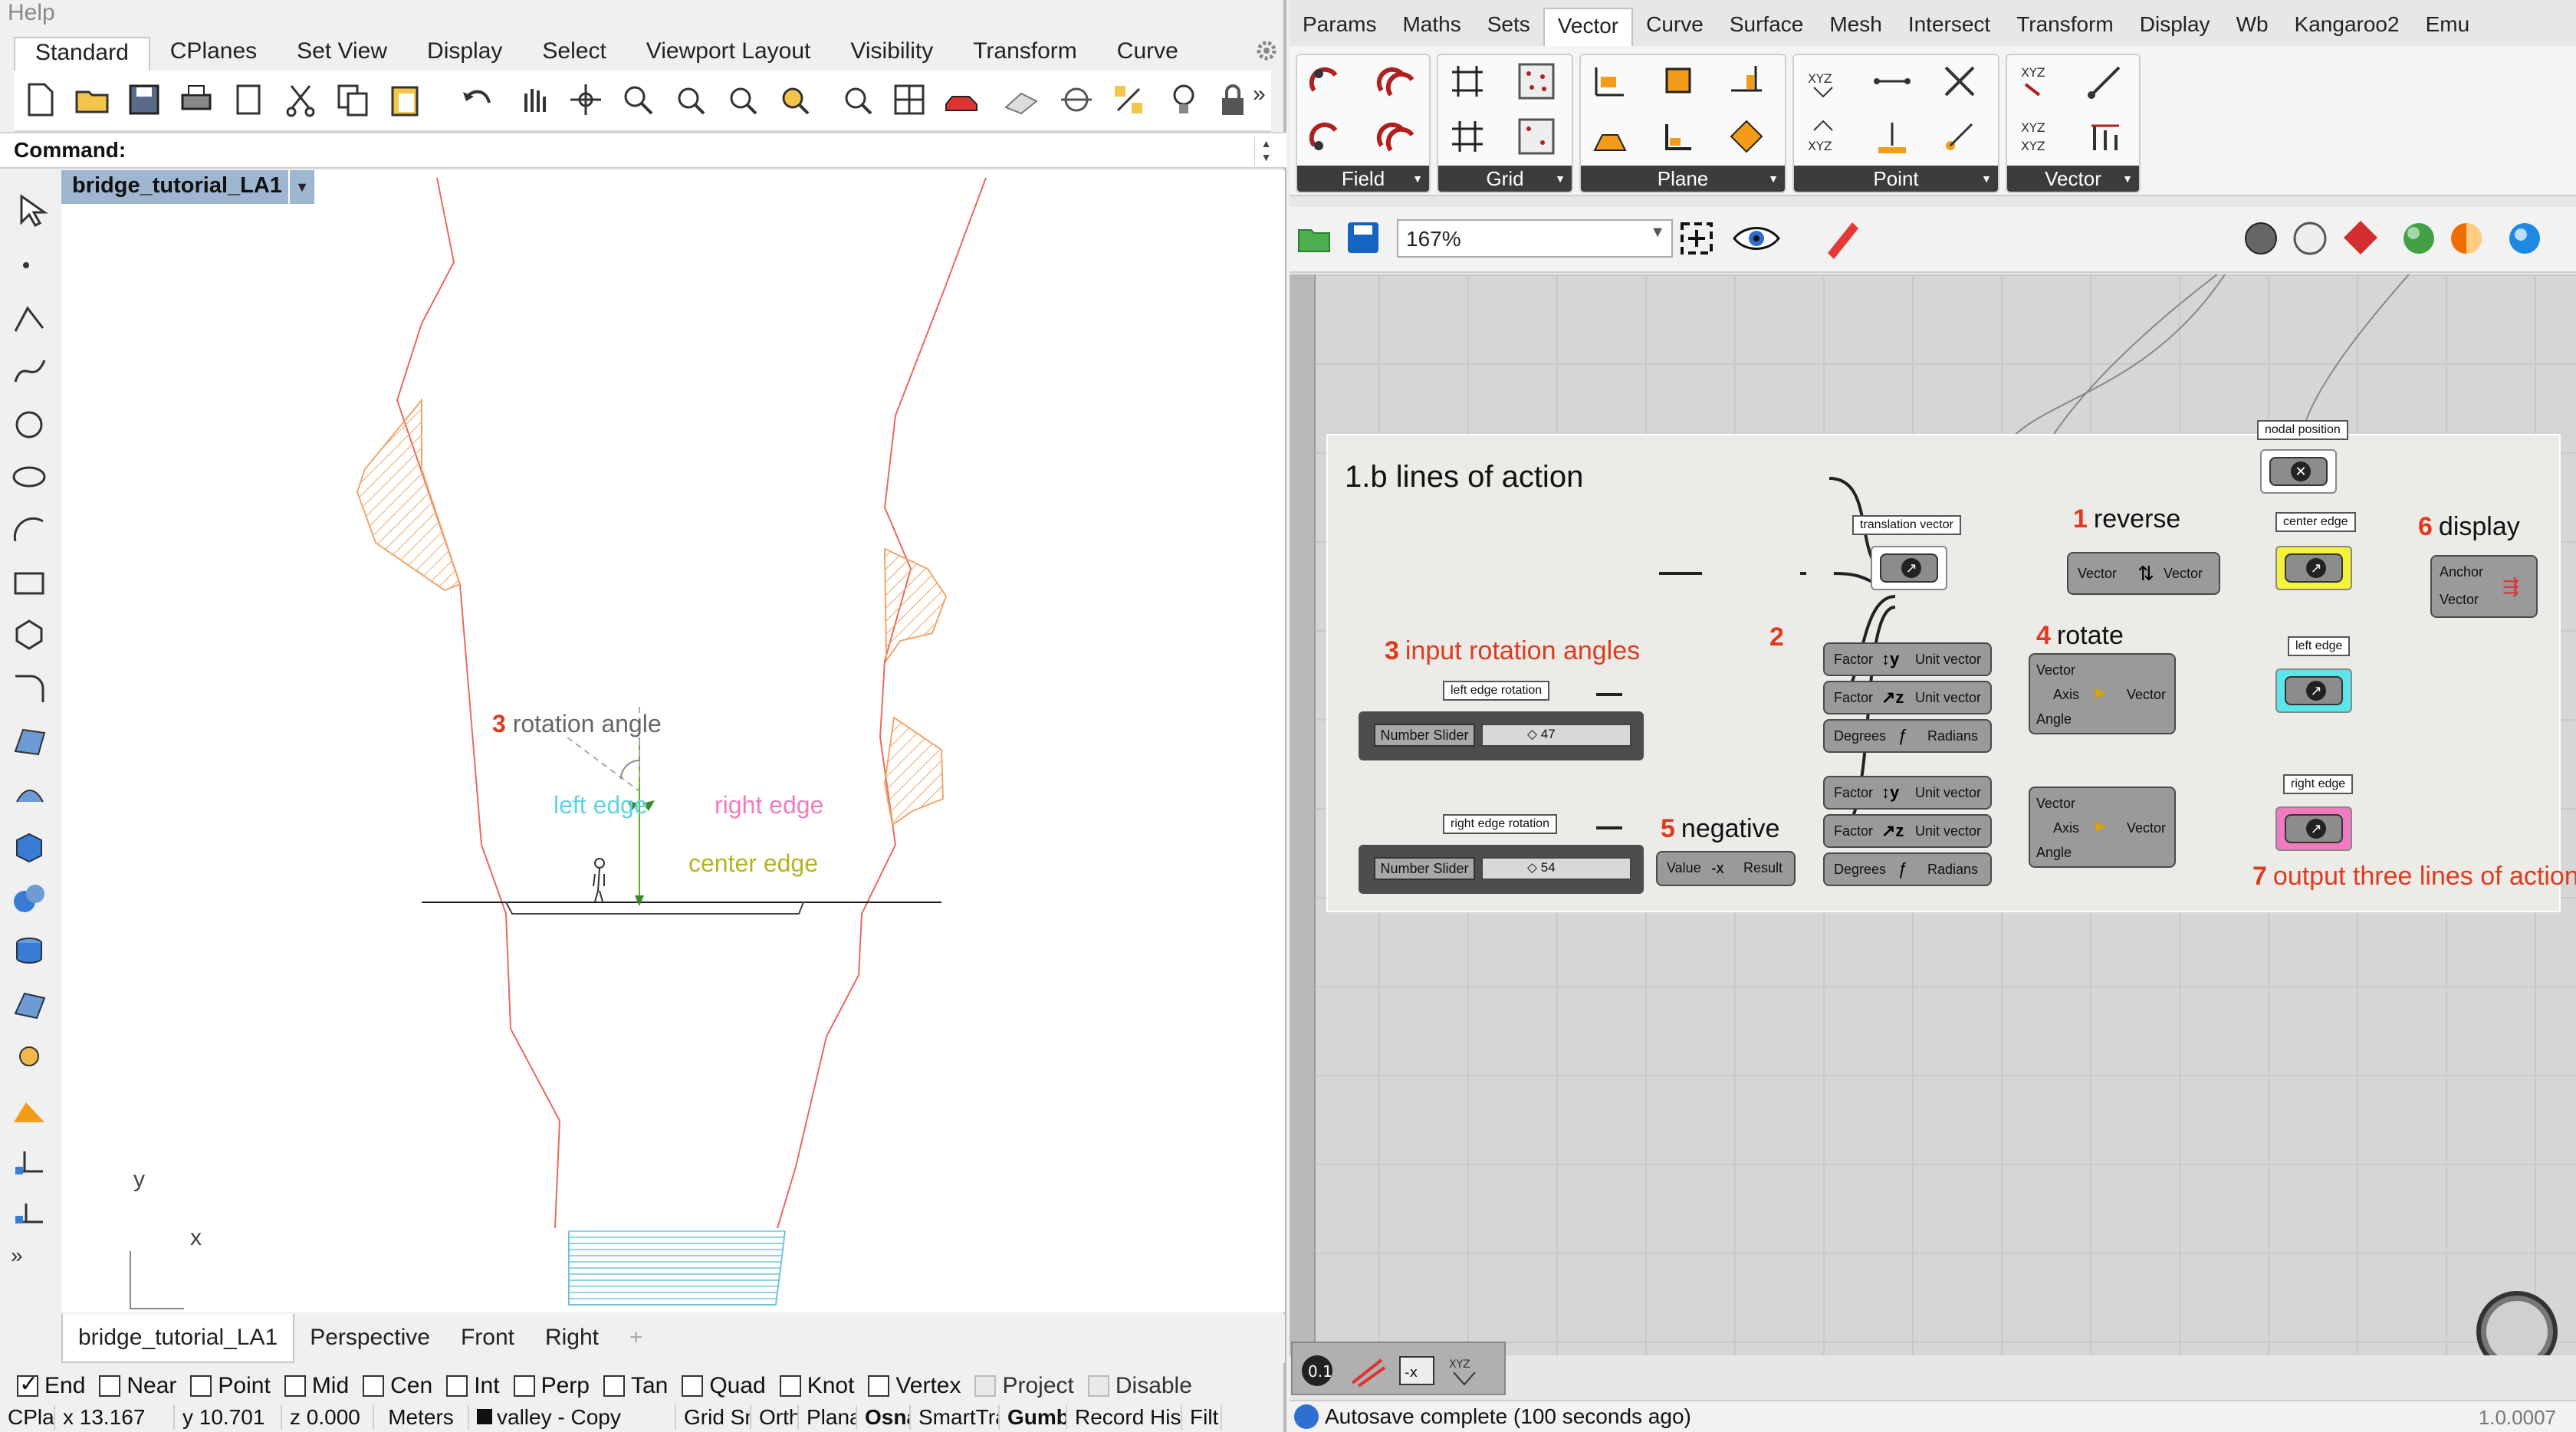 Image resolution: width=2576 pixels, height=1432 pixels. What do you see at coordinates (915, 1386) in the screenshot?
I see `osnap-vertex: Vertex` at bounding box center [915, 1386].